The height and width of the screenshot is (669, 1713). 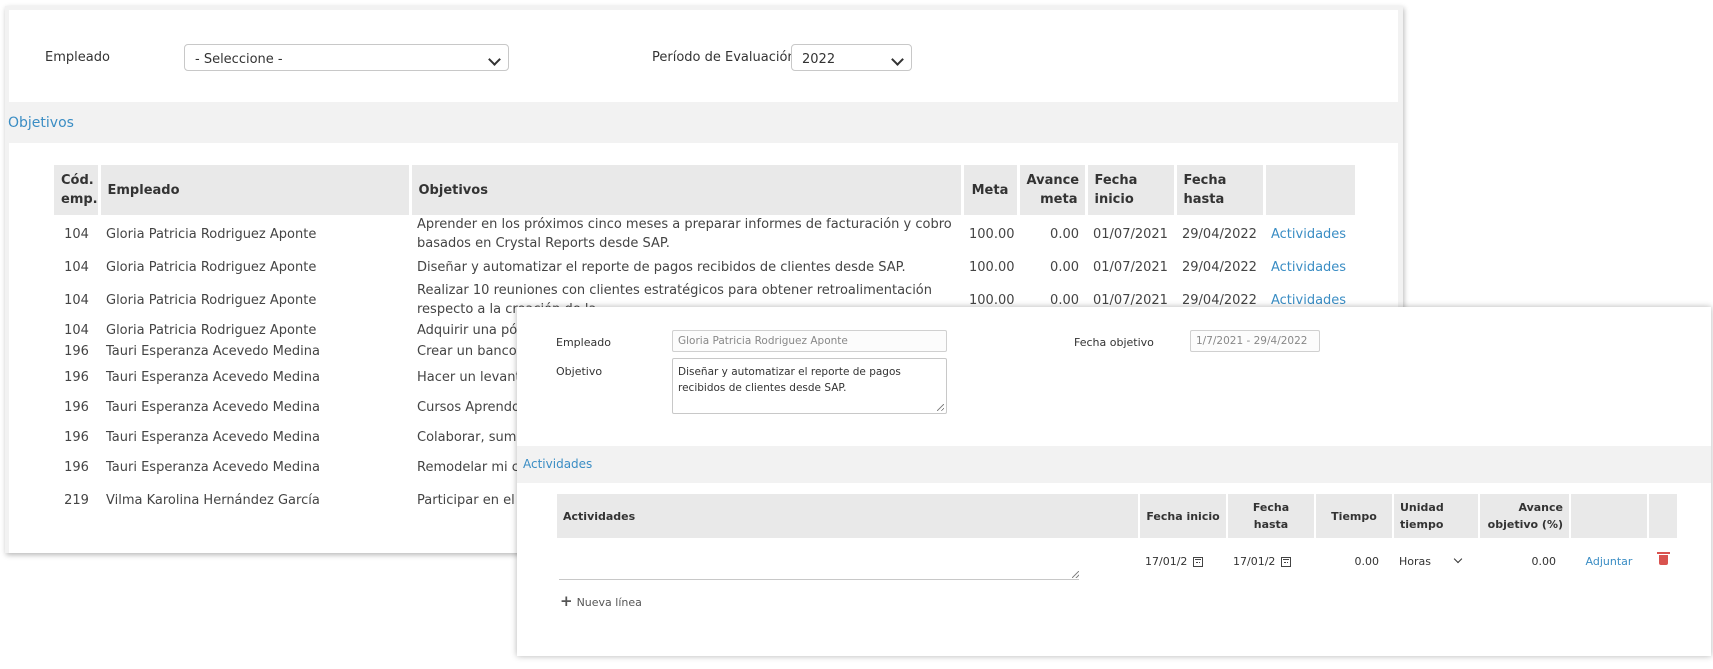 I want to click on new-line-label: Nueva línea, so click(x=609, y=602).